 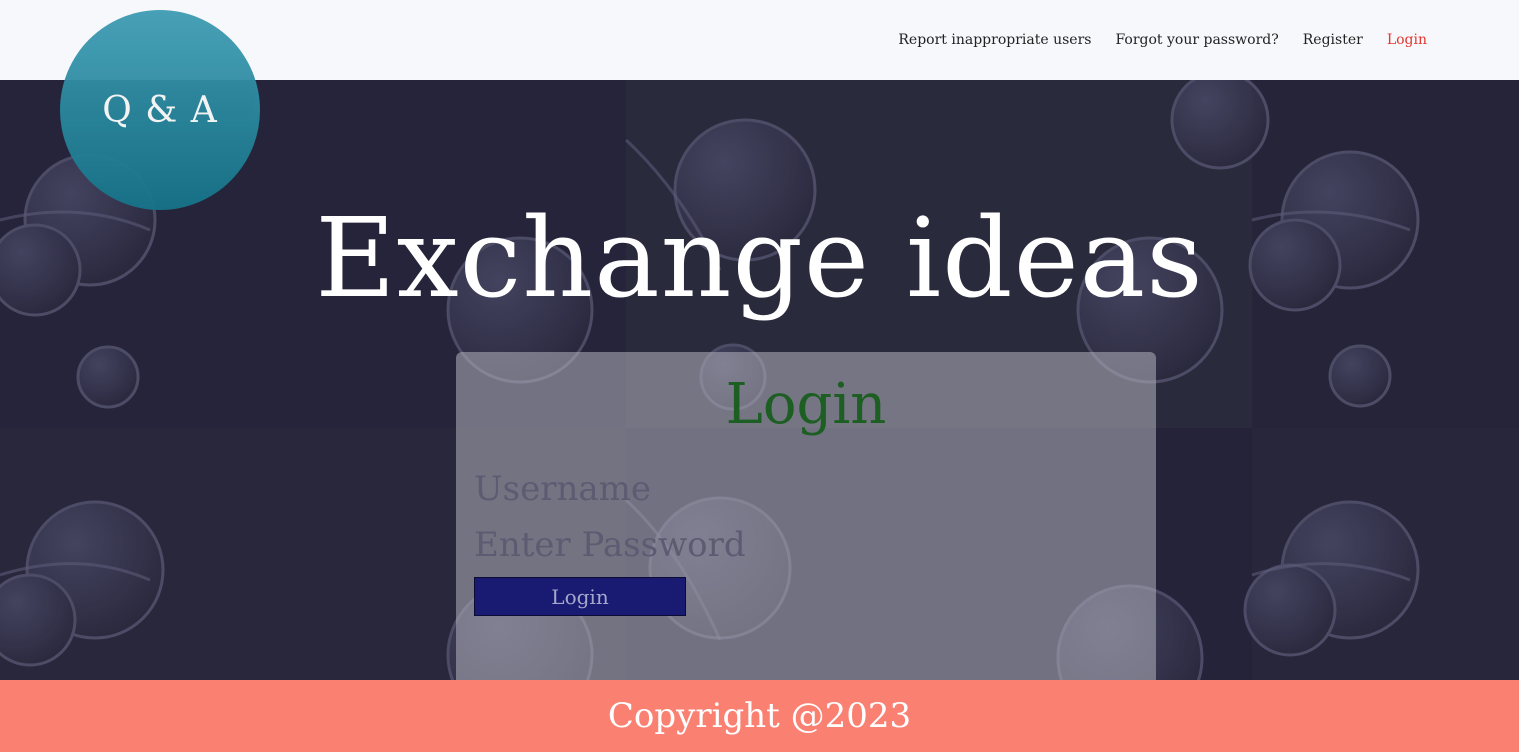 I want to click on copyright-text: Copyright @2023, so click(x=759, y=716).